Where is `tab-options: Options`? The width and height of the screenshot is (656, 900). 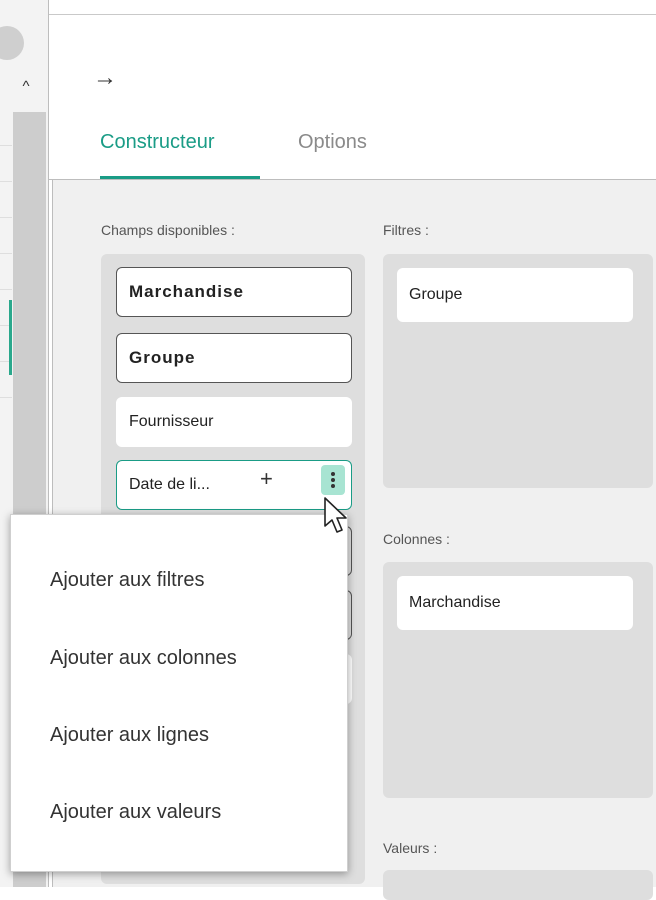 tab-options: Options is located at coordinates (332, 142).